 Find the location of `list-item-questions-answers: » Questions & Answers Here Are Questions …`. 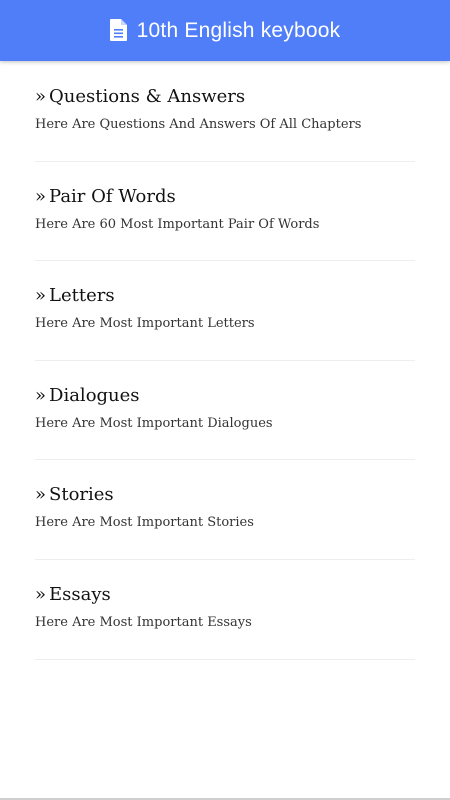

list-item-questions-answers: » Questions & Answers Here Are Questions … is located at coordinates (225, 112).